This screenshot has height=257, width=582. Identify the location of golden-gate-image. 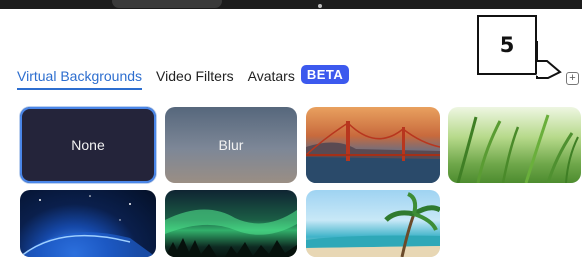
(373, 152).